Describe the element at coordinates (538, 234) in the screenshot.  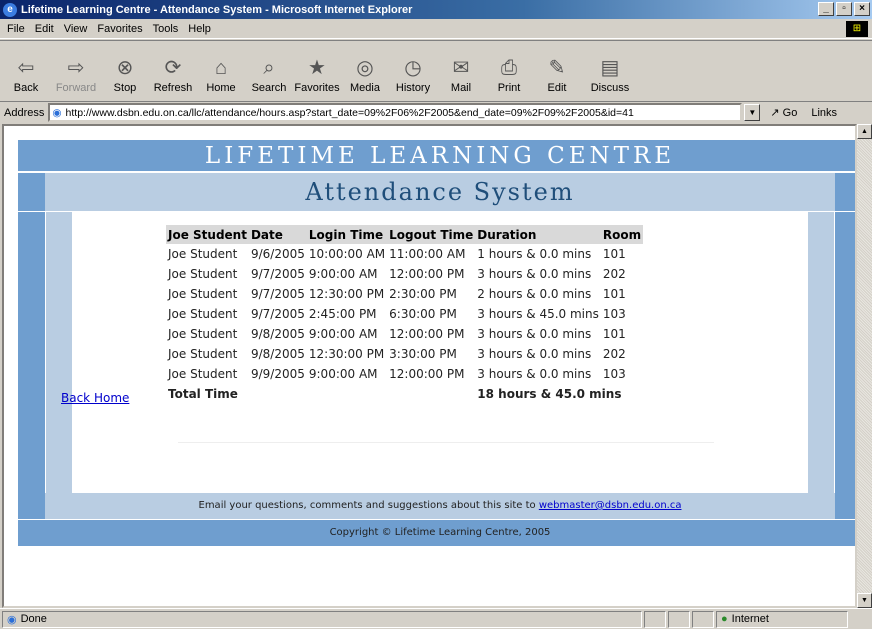
I see `col-duration: Duration` at that location.